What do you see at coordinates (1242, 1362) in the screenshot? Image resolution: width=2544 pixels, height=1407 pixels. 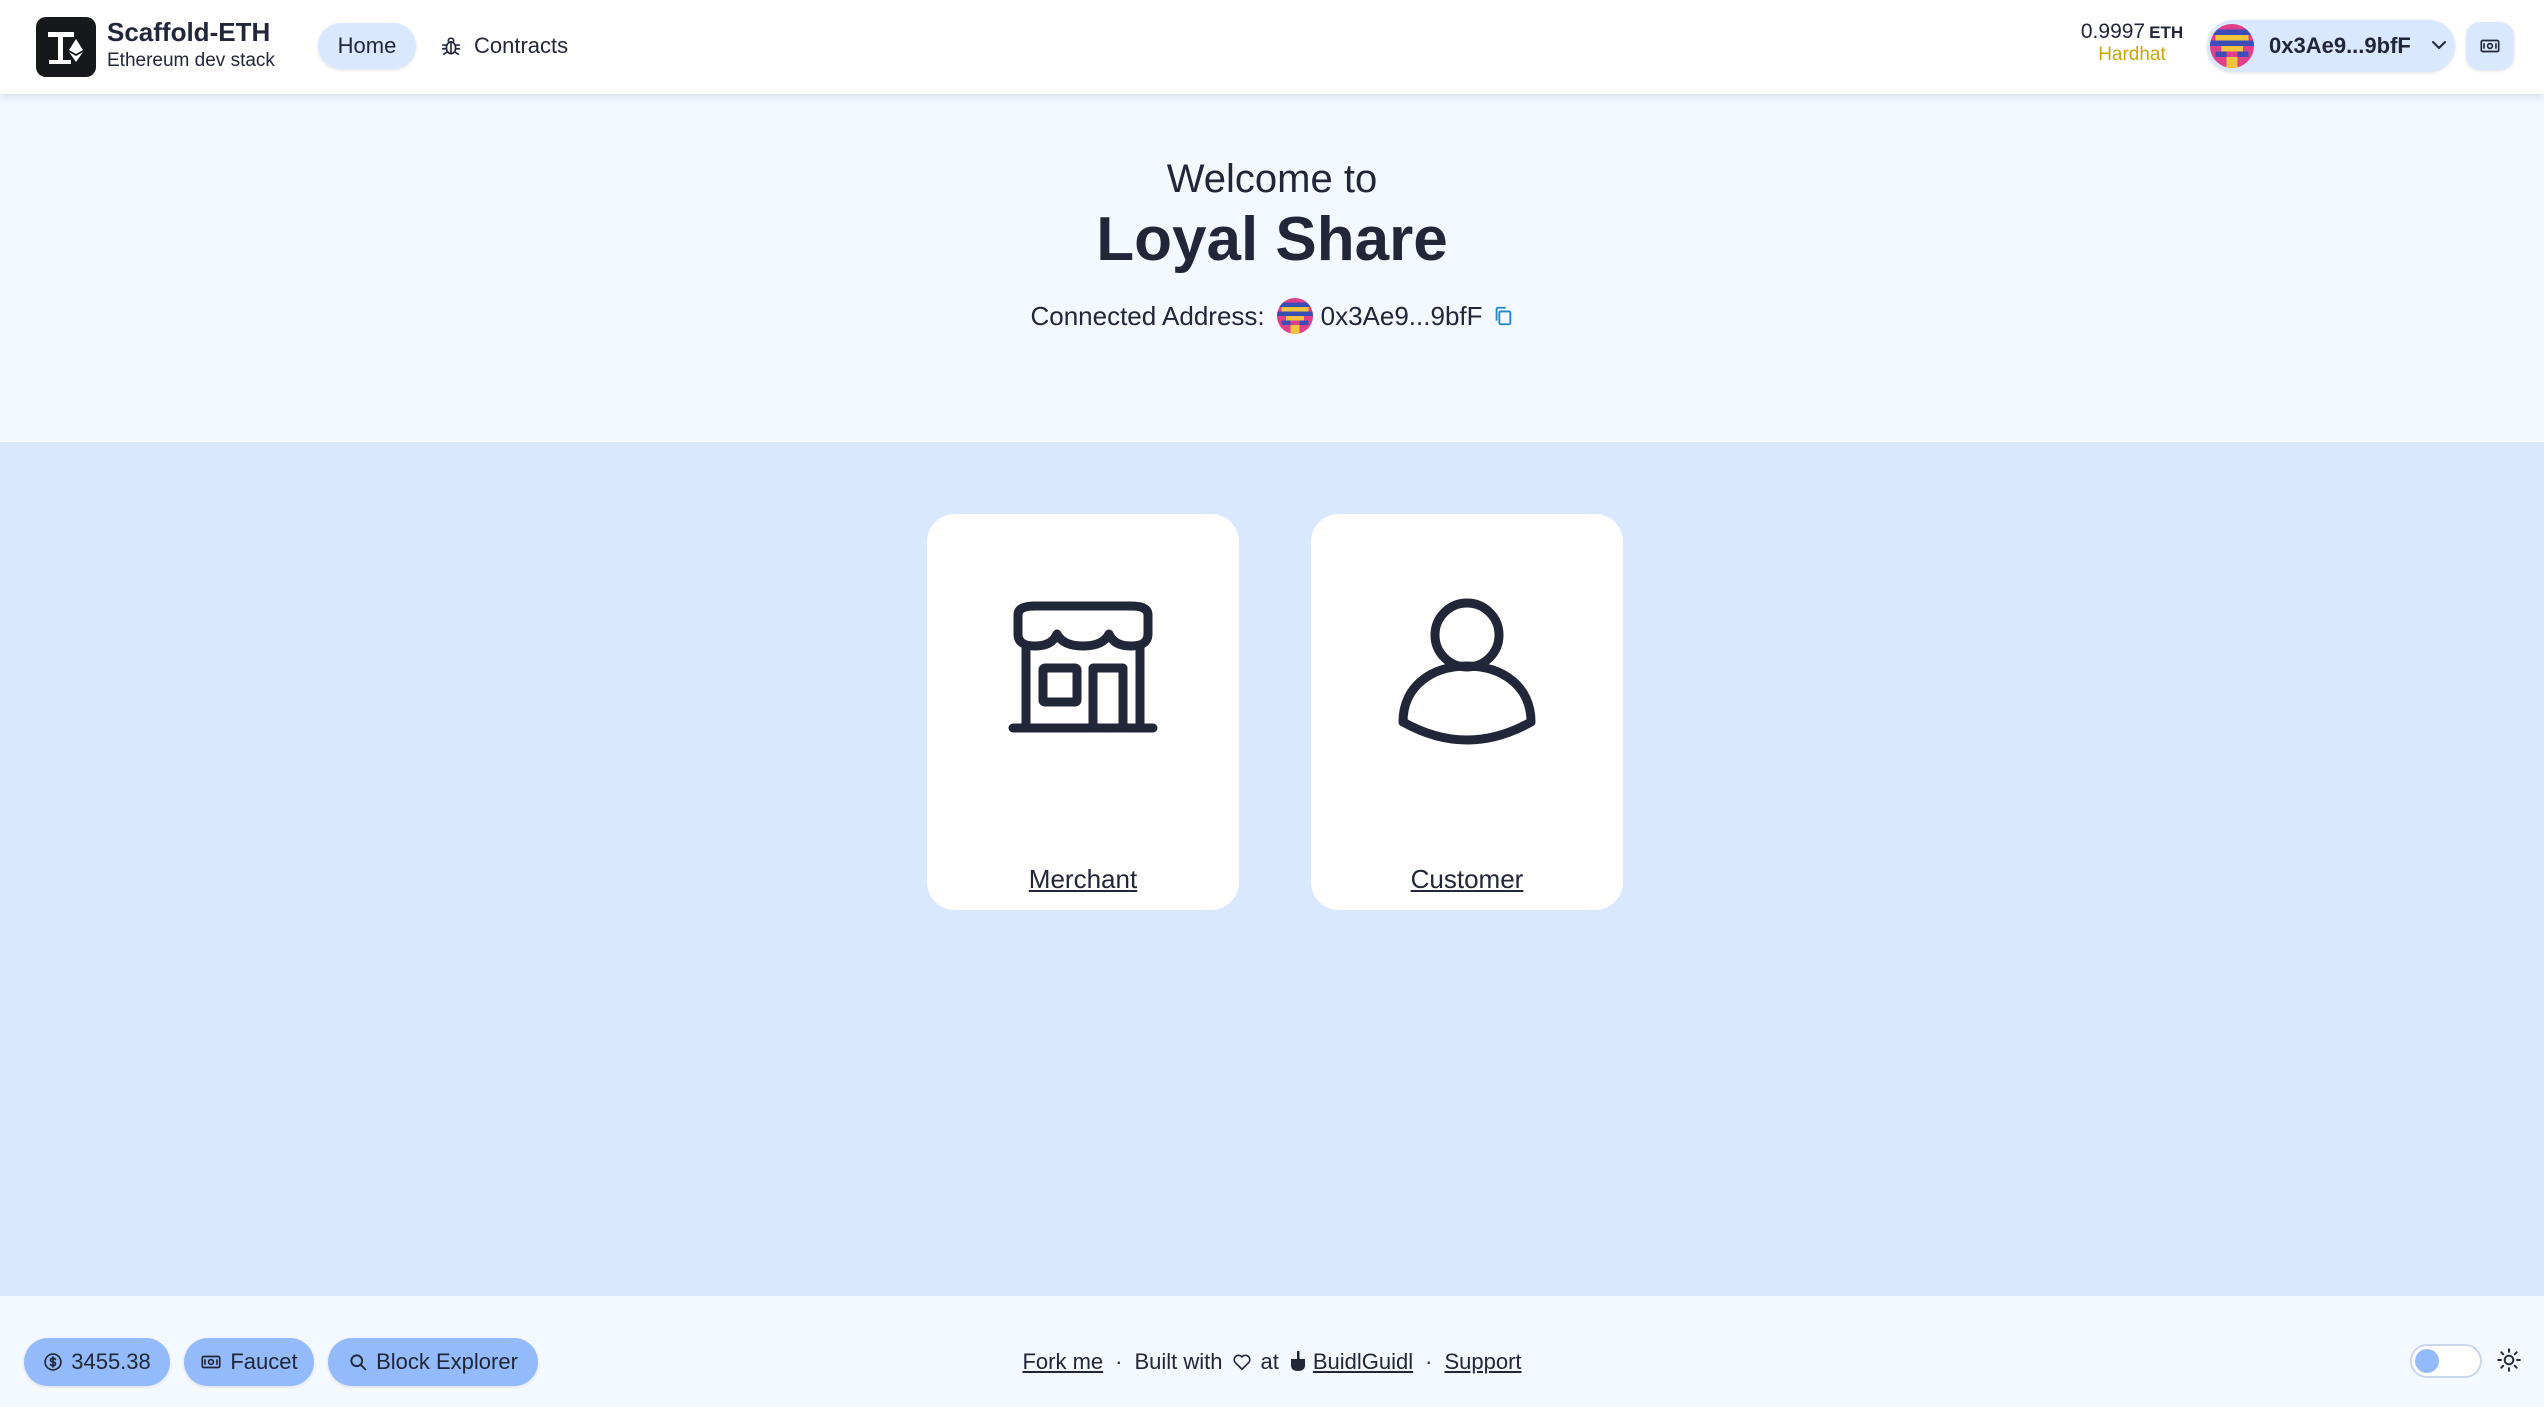 I see `heart-icon` at bounding box center [1242, 1362].